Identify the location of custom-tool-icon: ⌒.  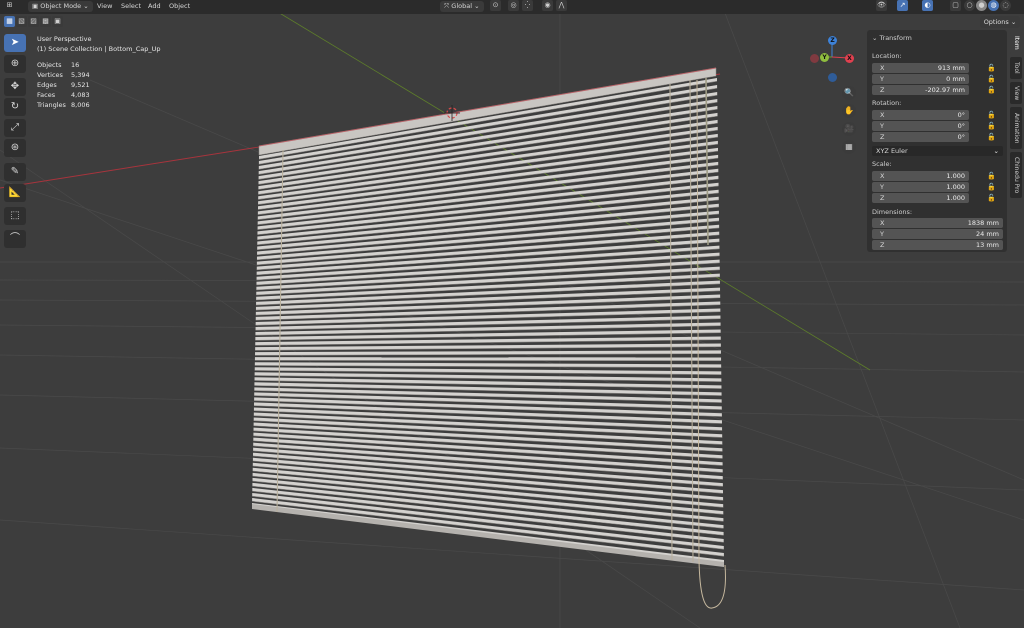
(15, 239).